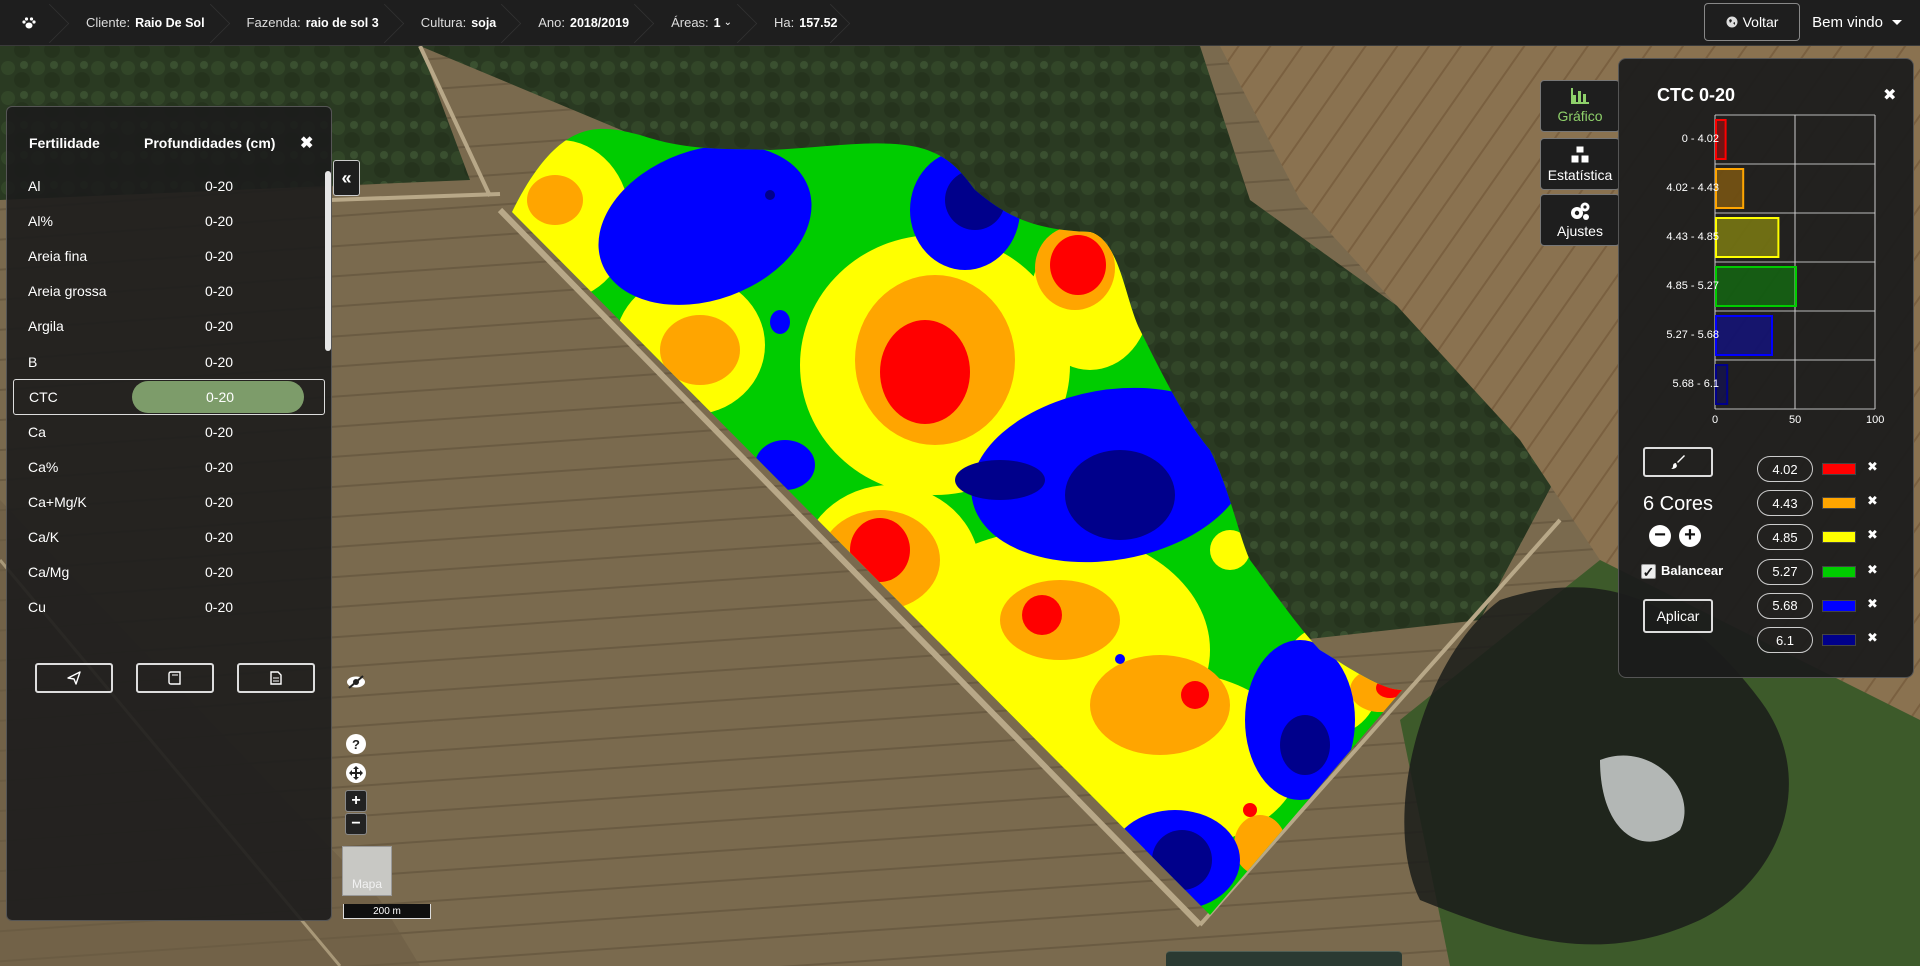 The image size is (1920, 966). I want to click on report-button, so click(276, 678).